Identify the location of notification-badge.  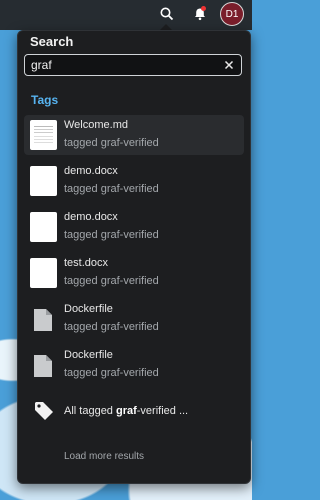
(203, 8).